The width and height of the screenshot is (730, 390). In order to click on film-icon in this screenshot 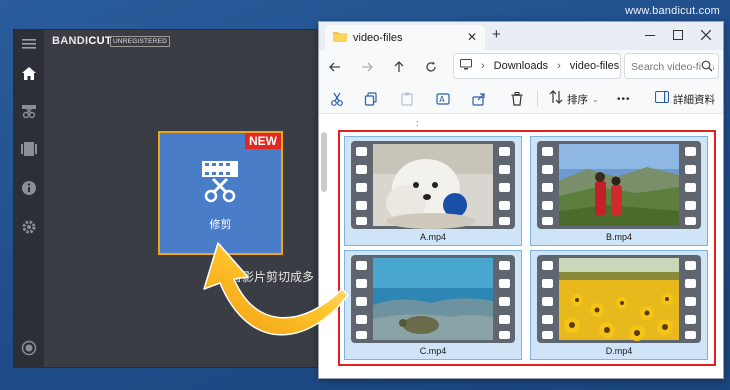, I will do `click(29, 149)`.